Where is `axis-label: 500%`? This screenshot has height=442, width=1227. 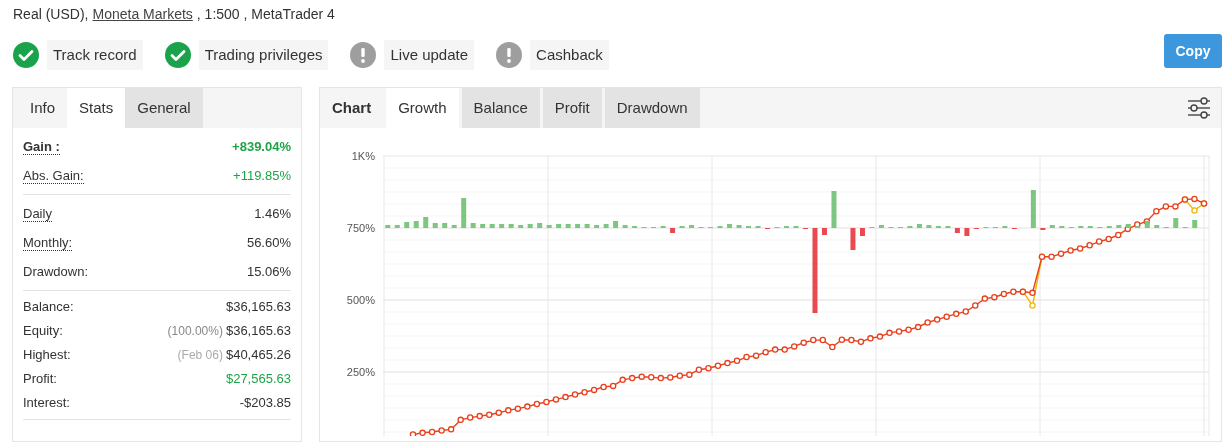 axis-label: 500% is located at coordinates (360, 300).